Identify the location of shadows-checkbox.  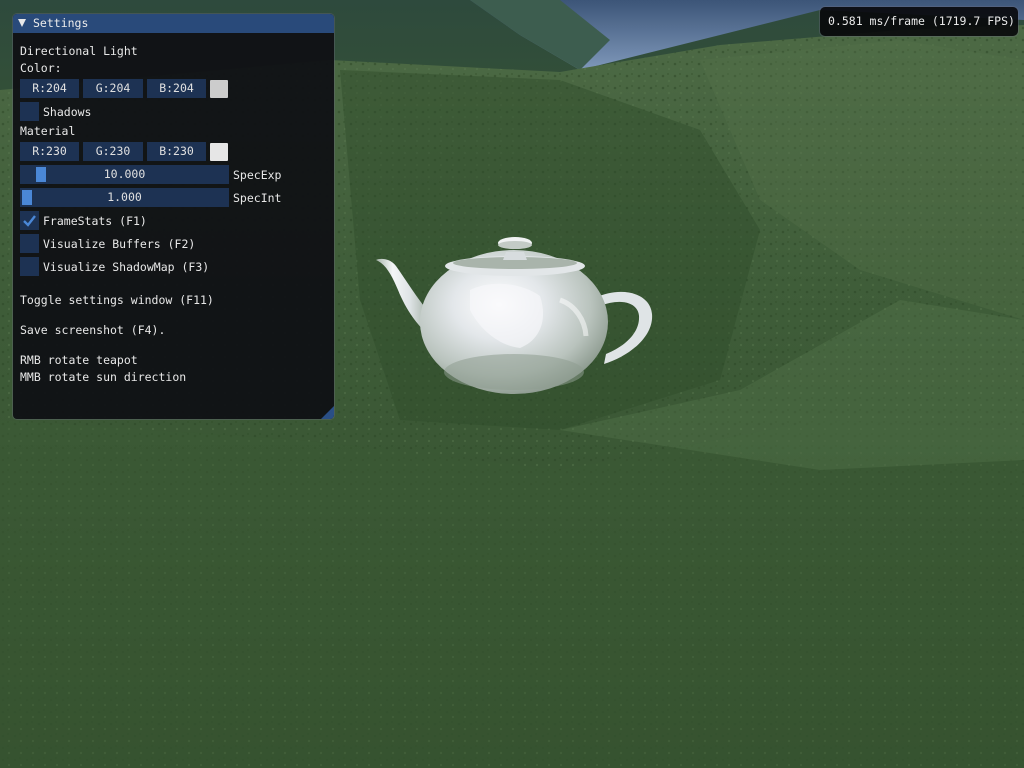
(29, 111).